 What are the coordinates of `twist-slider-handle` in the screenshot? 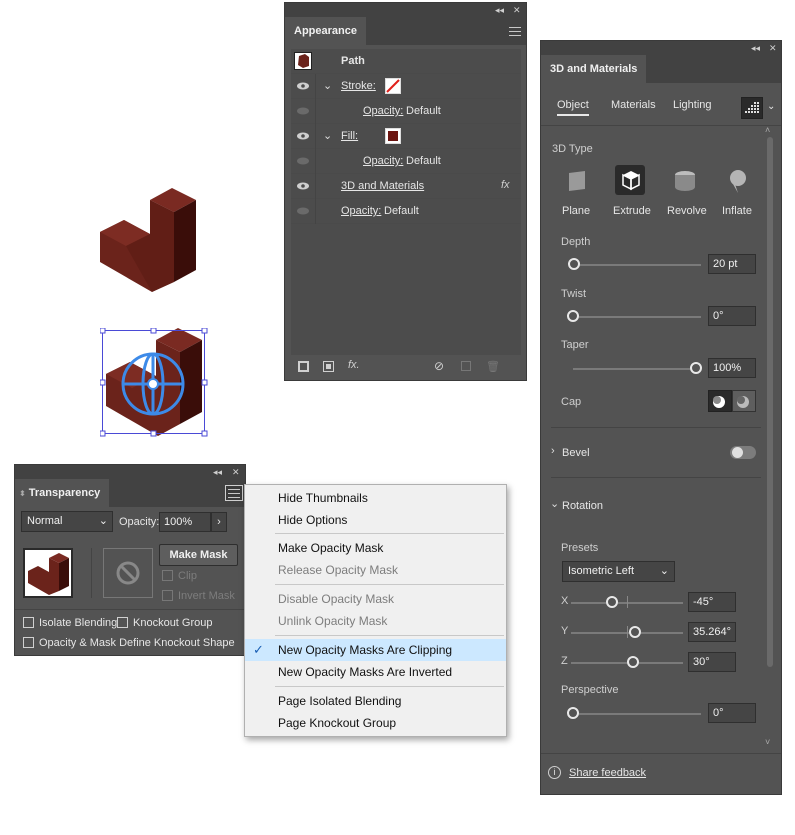 It's located at (573, 316).